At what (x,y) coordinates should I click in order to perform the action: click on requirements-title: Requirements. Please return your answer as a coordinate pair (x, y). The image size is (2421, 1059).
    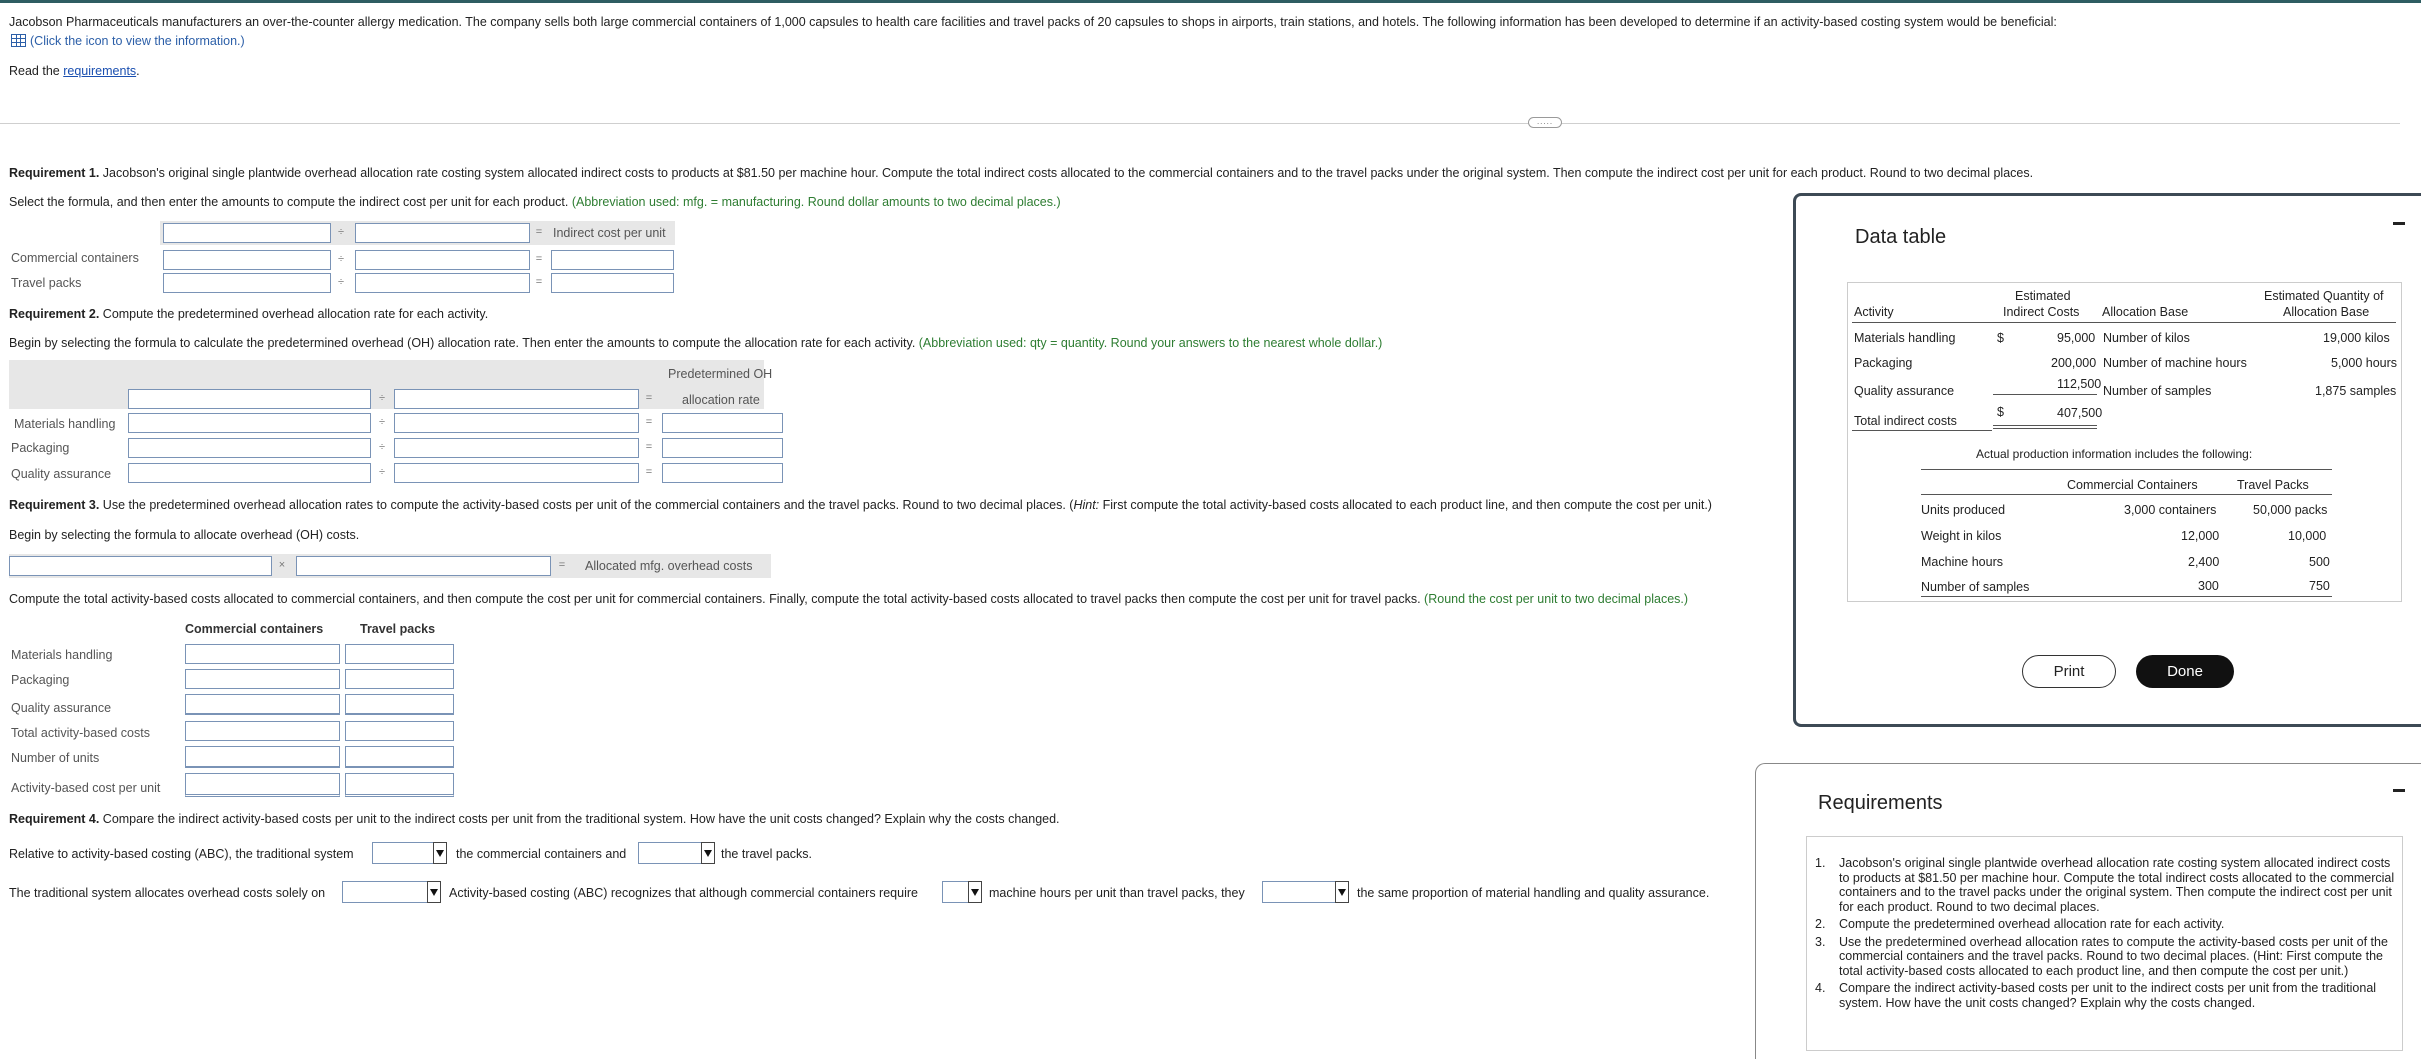
    Looking at the image, I should click on (1880, 803).